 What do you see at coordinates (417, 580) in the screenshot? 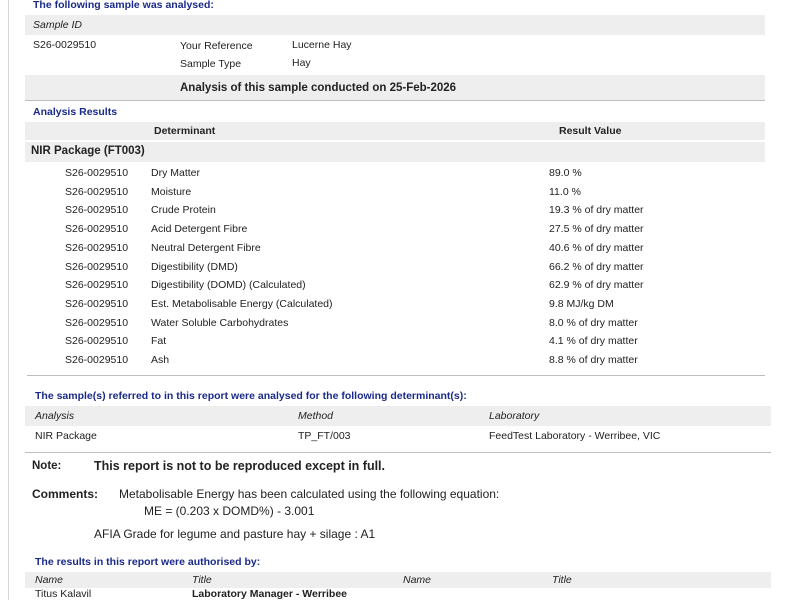
I see `col-name-2: Name` at bounding box center [417, 580].